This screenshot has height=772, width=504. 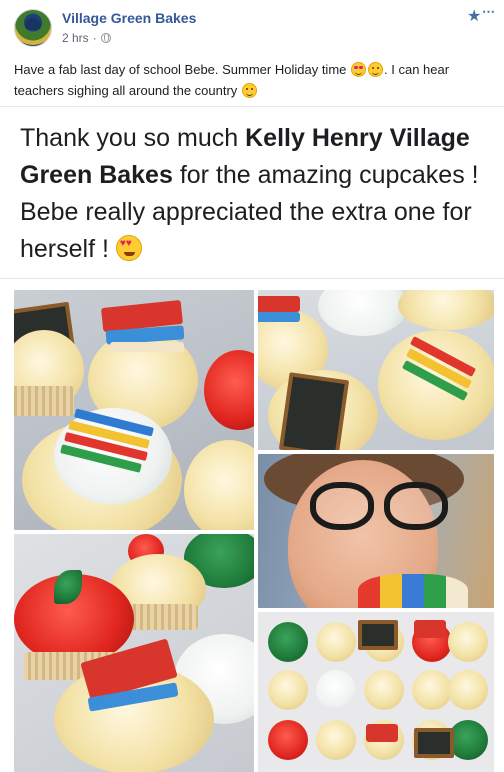 I want to click on photo-girl-eating-cupcake, so click(x=376, y=531).